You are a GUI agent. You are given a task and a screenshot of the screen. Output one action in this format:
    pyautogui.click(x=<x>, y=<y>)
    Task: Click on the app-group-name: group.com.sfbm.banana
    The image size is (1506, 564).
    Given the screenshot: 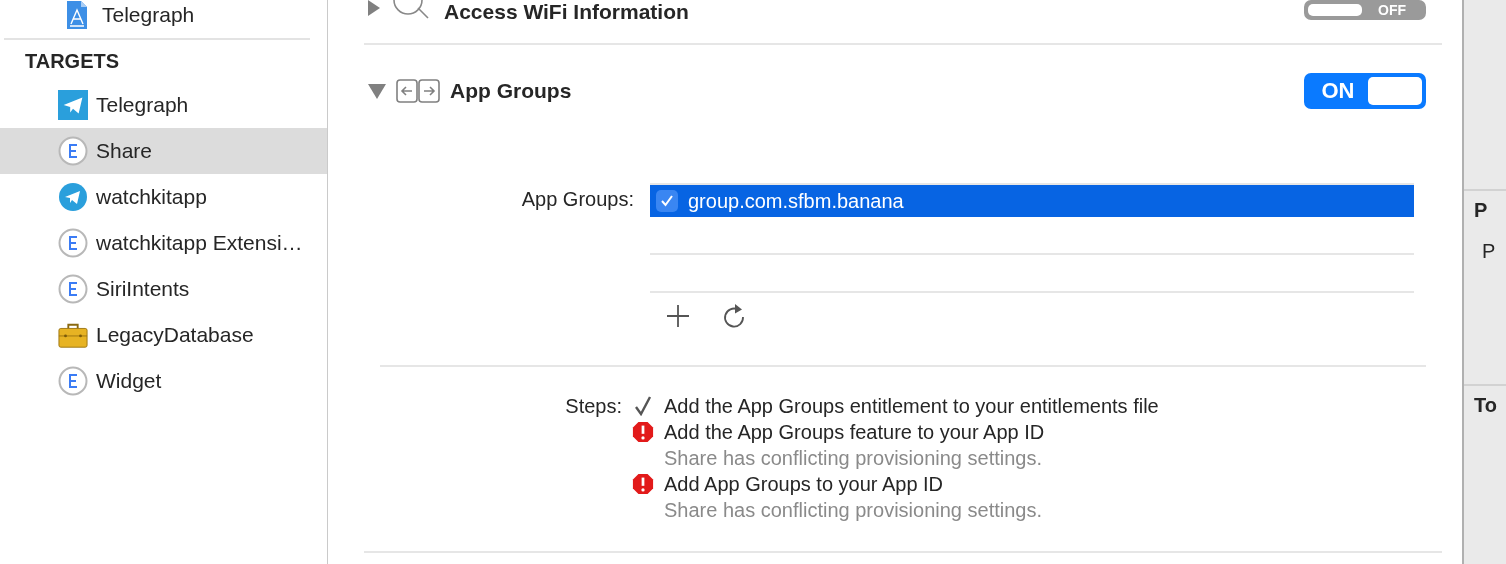 What is the action you would take?
    pyautogui.click(x=796, y=201)
    